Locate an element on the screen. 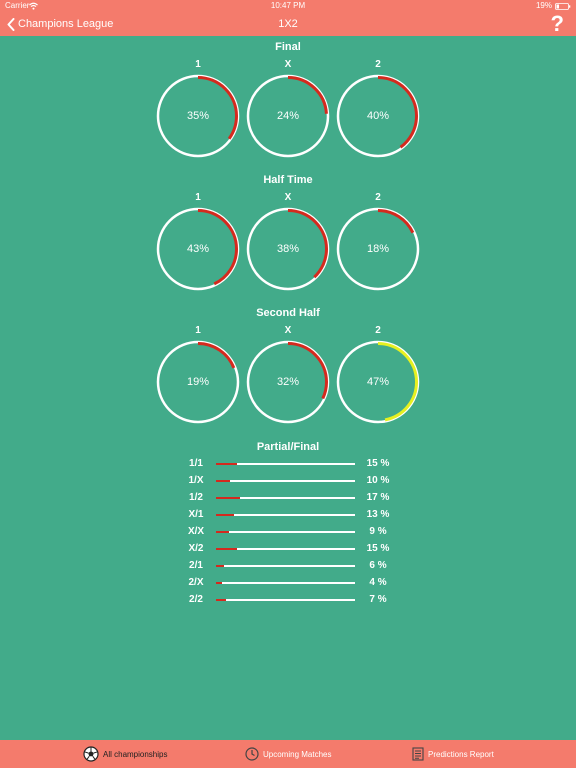  row-value: 9 % is located at coordinates (378, 531).